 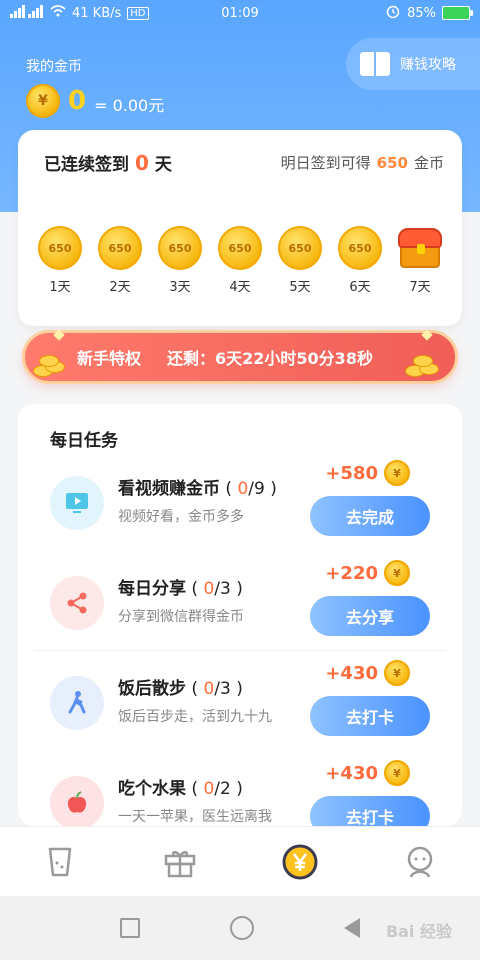 I want to click on task-desc: 饭后百步走，活到九十九, so click(x=195, y=717).